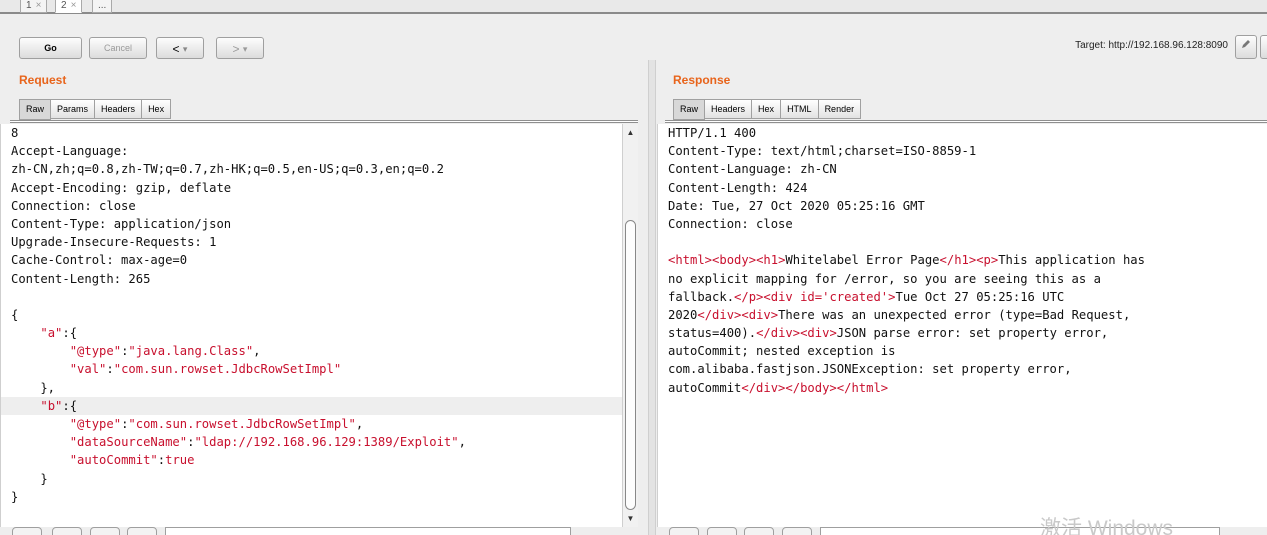  What do you see at coordinates (176, 48) in the screenshot?
I see `chevron-left-icon: <` at bounding box center [176, 48].